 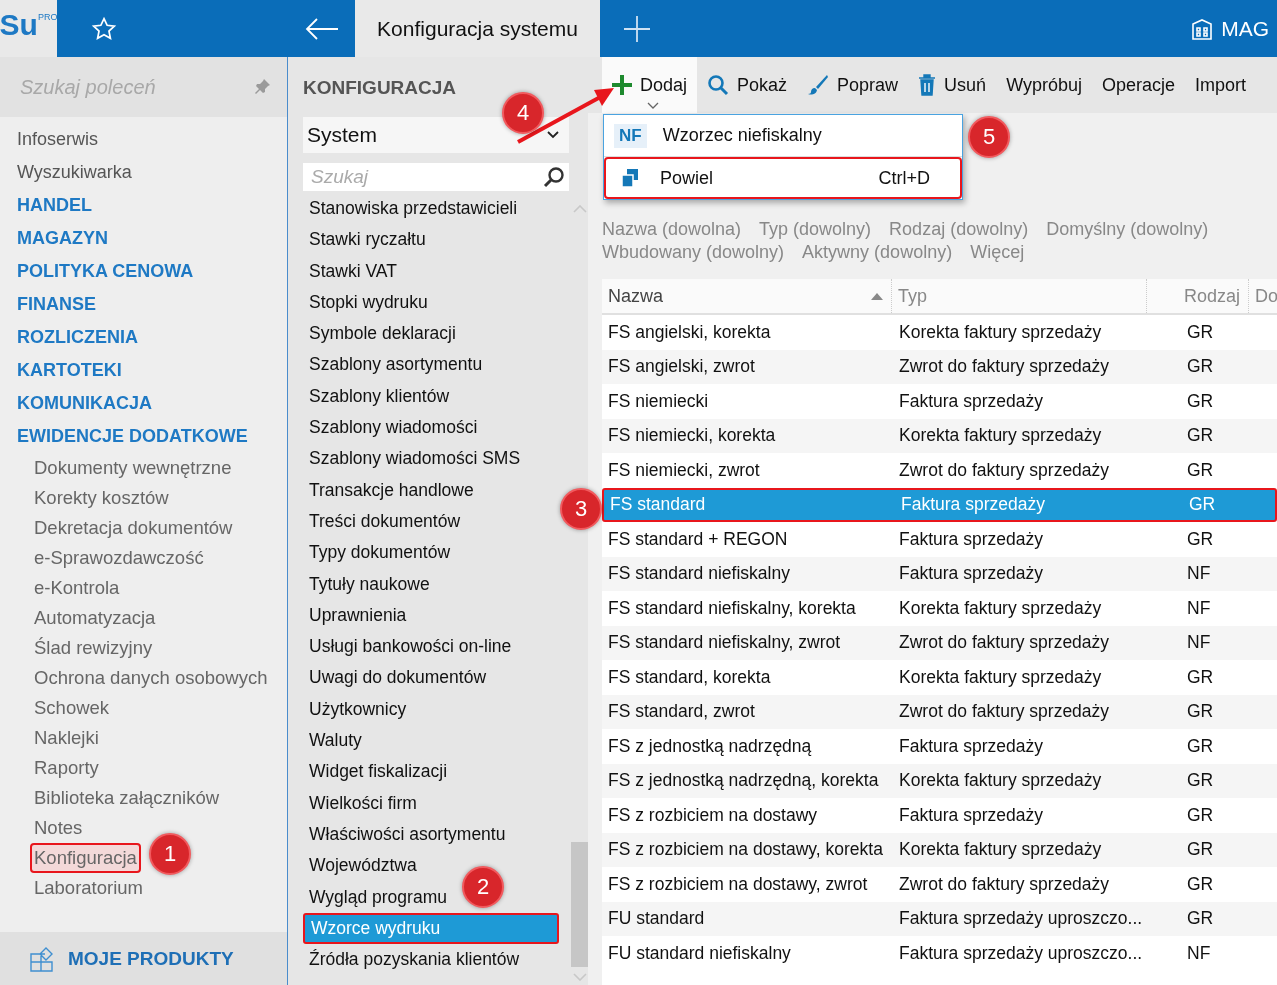 I want to click on sidebar-item: Wyszukiwarka, so click(x=143, y=172).